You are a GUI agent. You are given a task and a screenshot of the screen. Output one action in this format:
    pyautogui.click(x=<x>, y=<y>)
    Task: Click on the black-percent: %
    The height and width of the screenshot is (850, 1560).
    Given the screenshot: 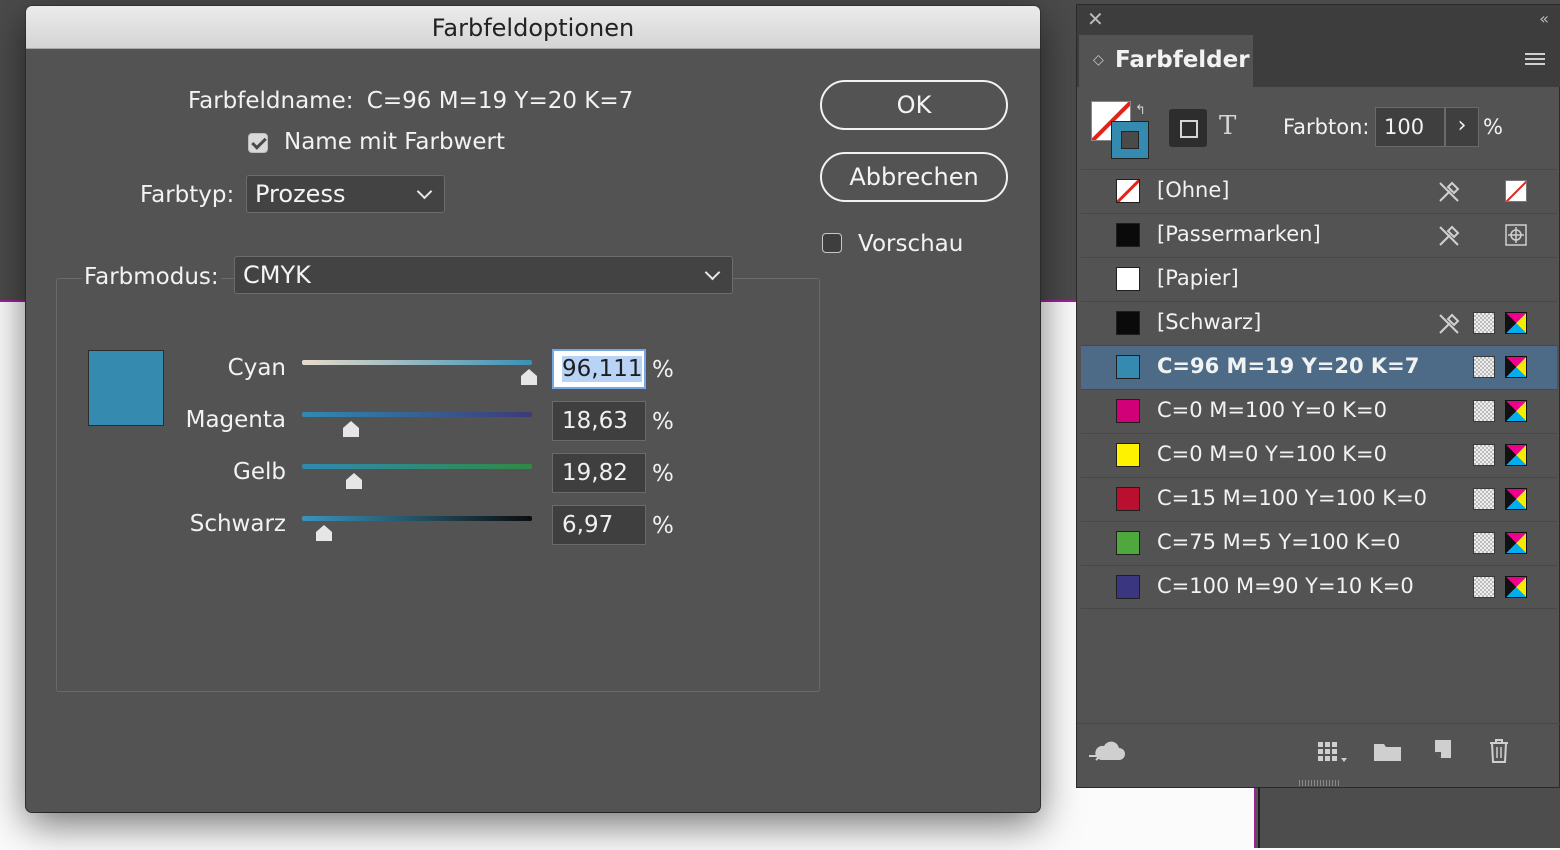 What is the action you would take?
    pyautogui.click(x=663, y=526)
    